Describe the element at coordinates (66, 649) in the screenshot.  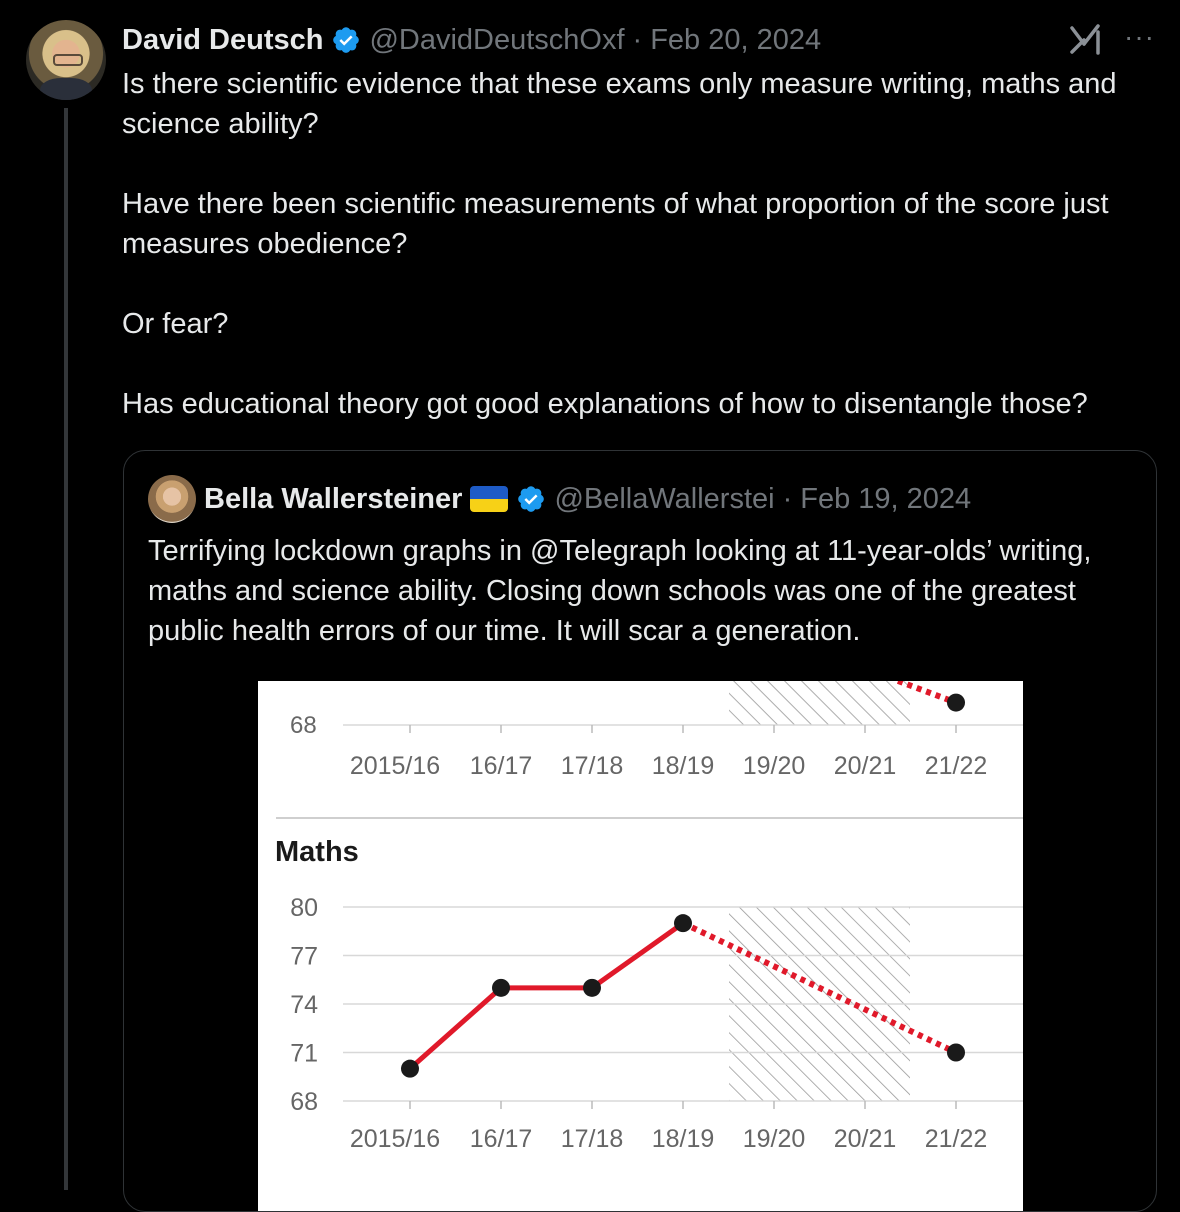
I see `thread-line` at that location.